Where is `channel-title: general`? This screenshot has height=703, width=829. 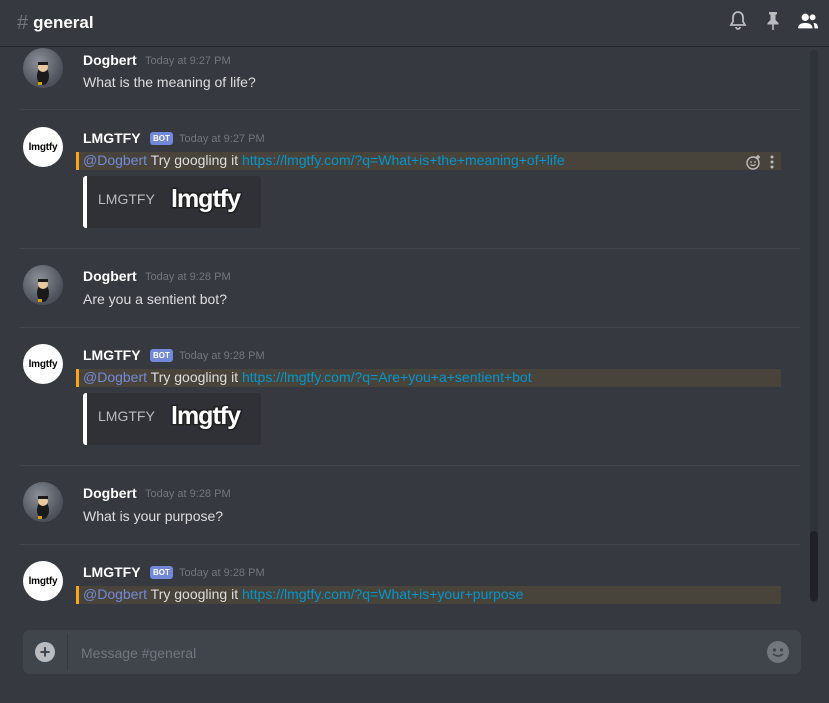 channel-title: general is located at coordinates (63, 22).